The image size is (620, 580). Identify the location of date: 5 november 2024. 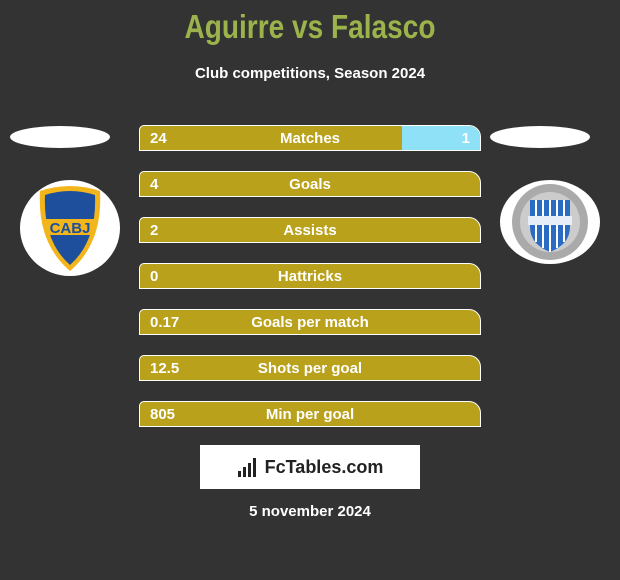
(310, 511).